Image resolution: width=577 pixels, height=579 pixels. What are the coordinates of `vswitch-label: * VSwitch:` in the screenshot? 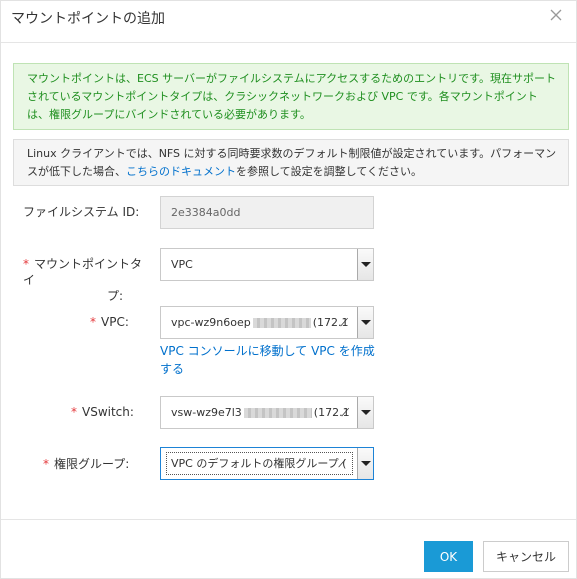 It's located at (102, 412).